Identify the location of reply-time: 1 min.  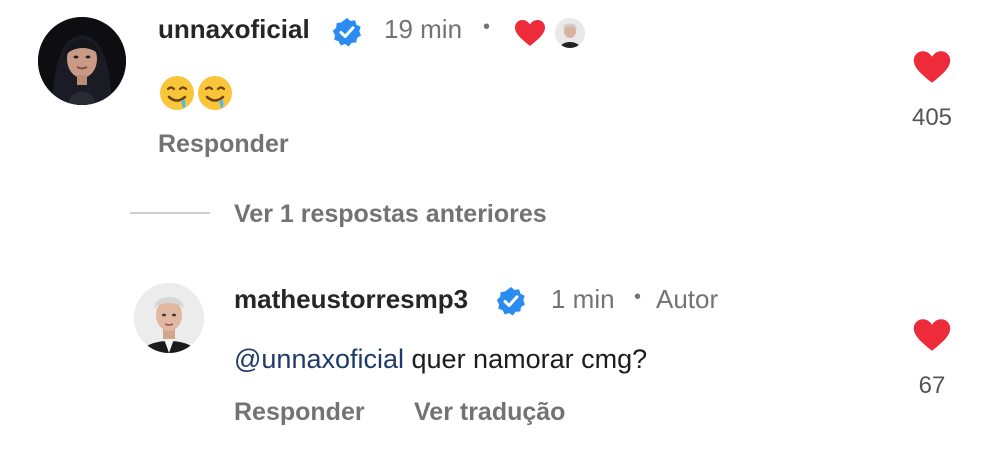
(583, 299).